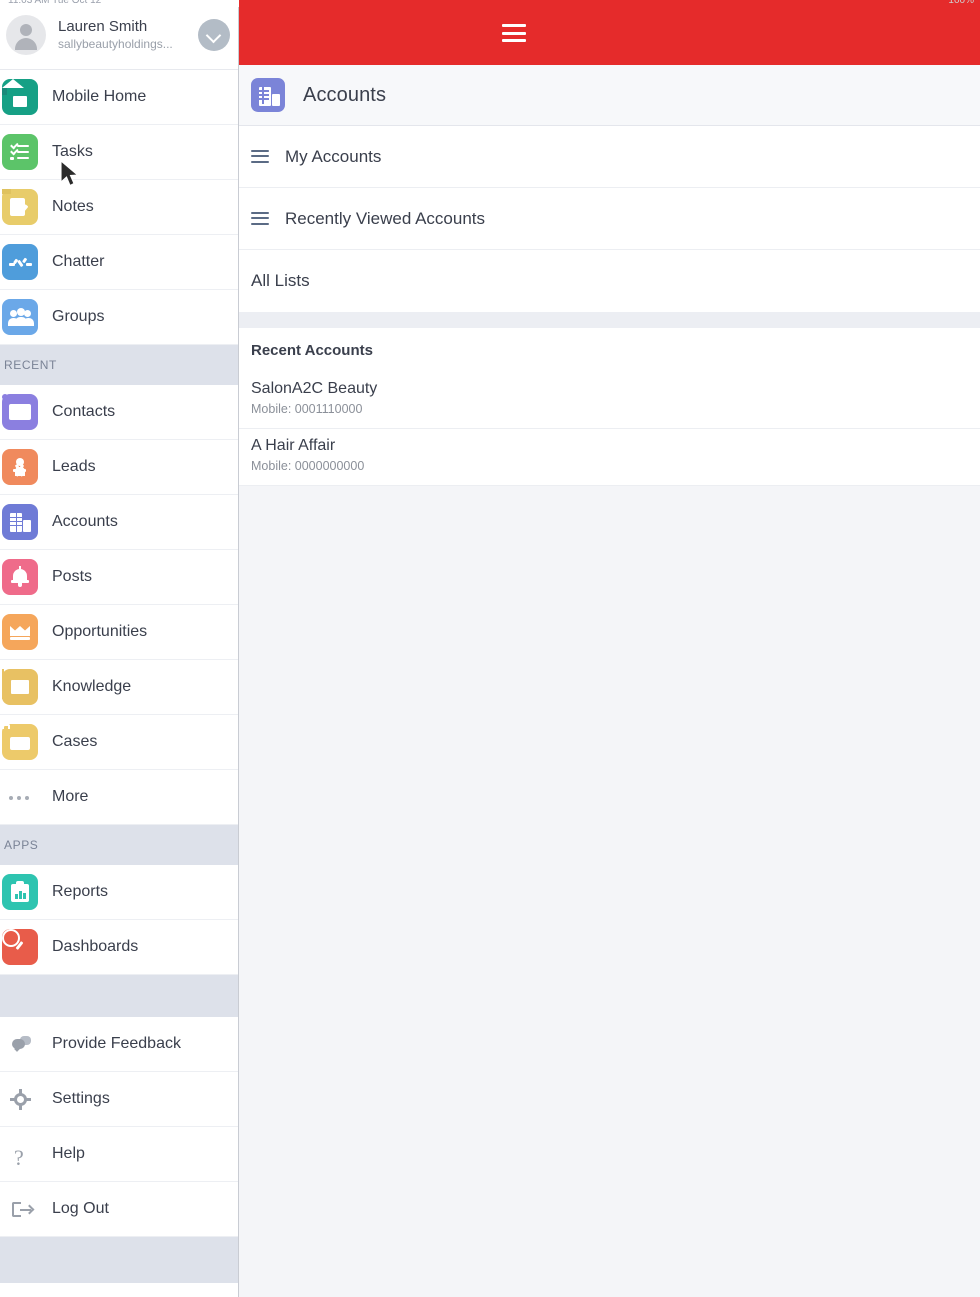 The width and height of the screenshot is (980, 1297). I want to click on sidebar-item-mobile-home: Mobile Home, so click(119, 97).